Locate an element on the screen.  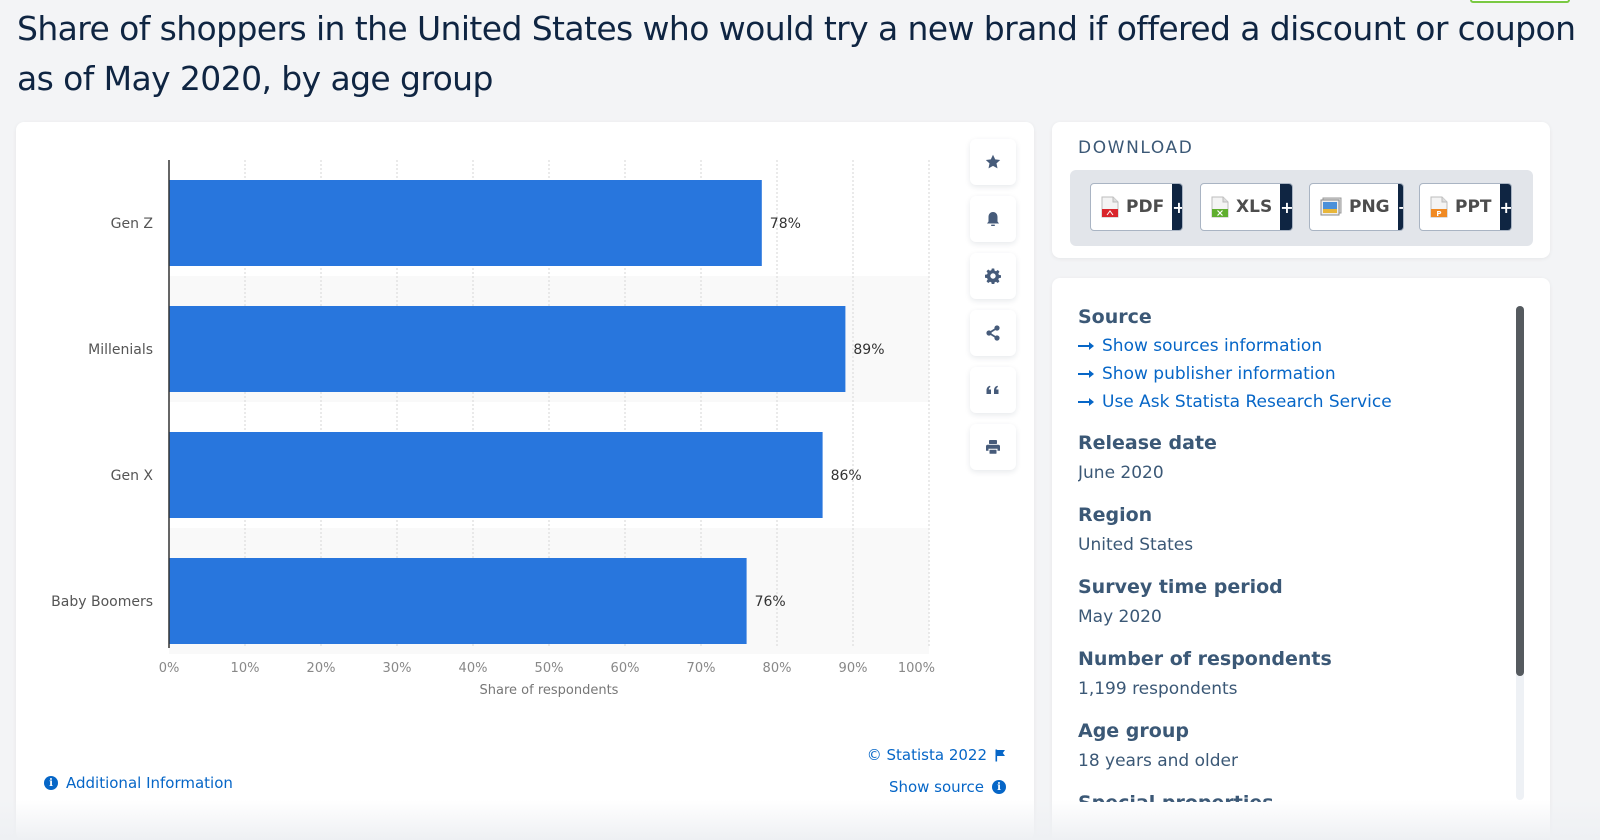
tick-label: 100% is located at coordinates (916, 668).